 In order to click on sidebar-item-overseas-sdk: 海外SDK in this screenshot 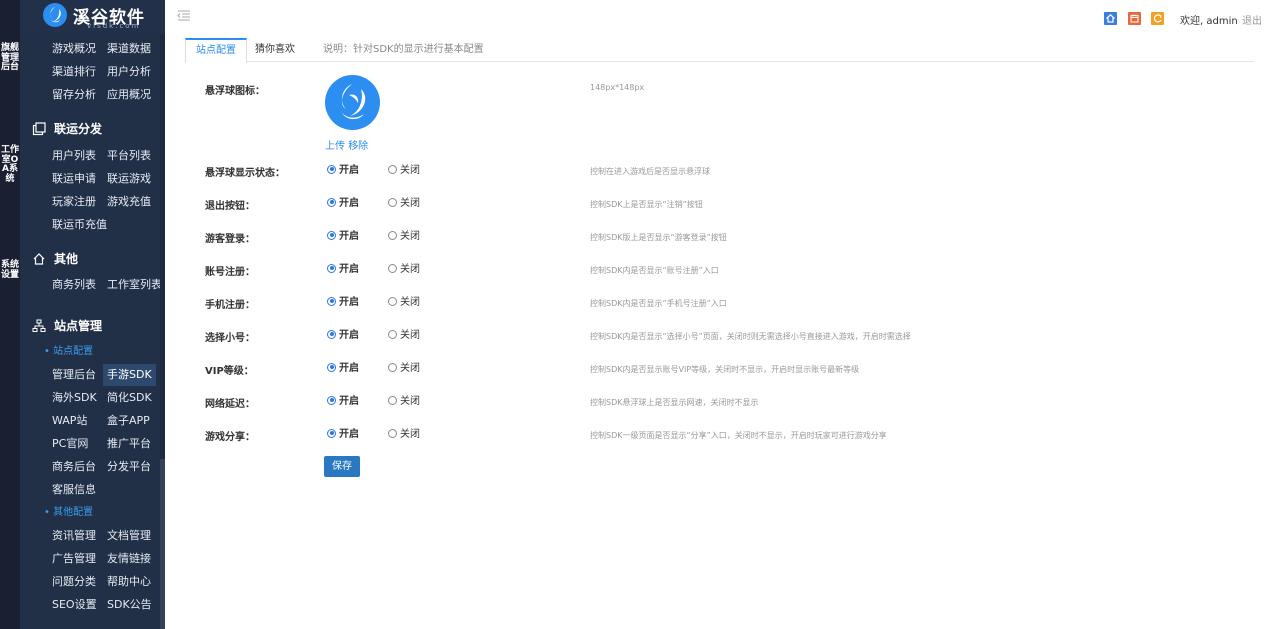, I will do `click(74, 398)`.